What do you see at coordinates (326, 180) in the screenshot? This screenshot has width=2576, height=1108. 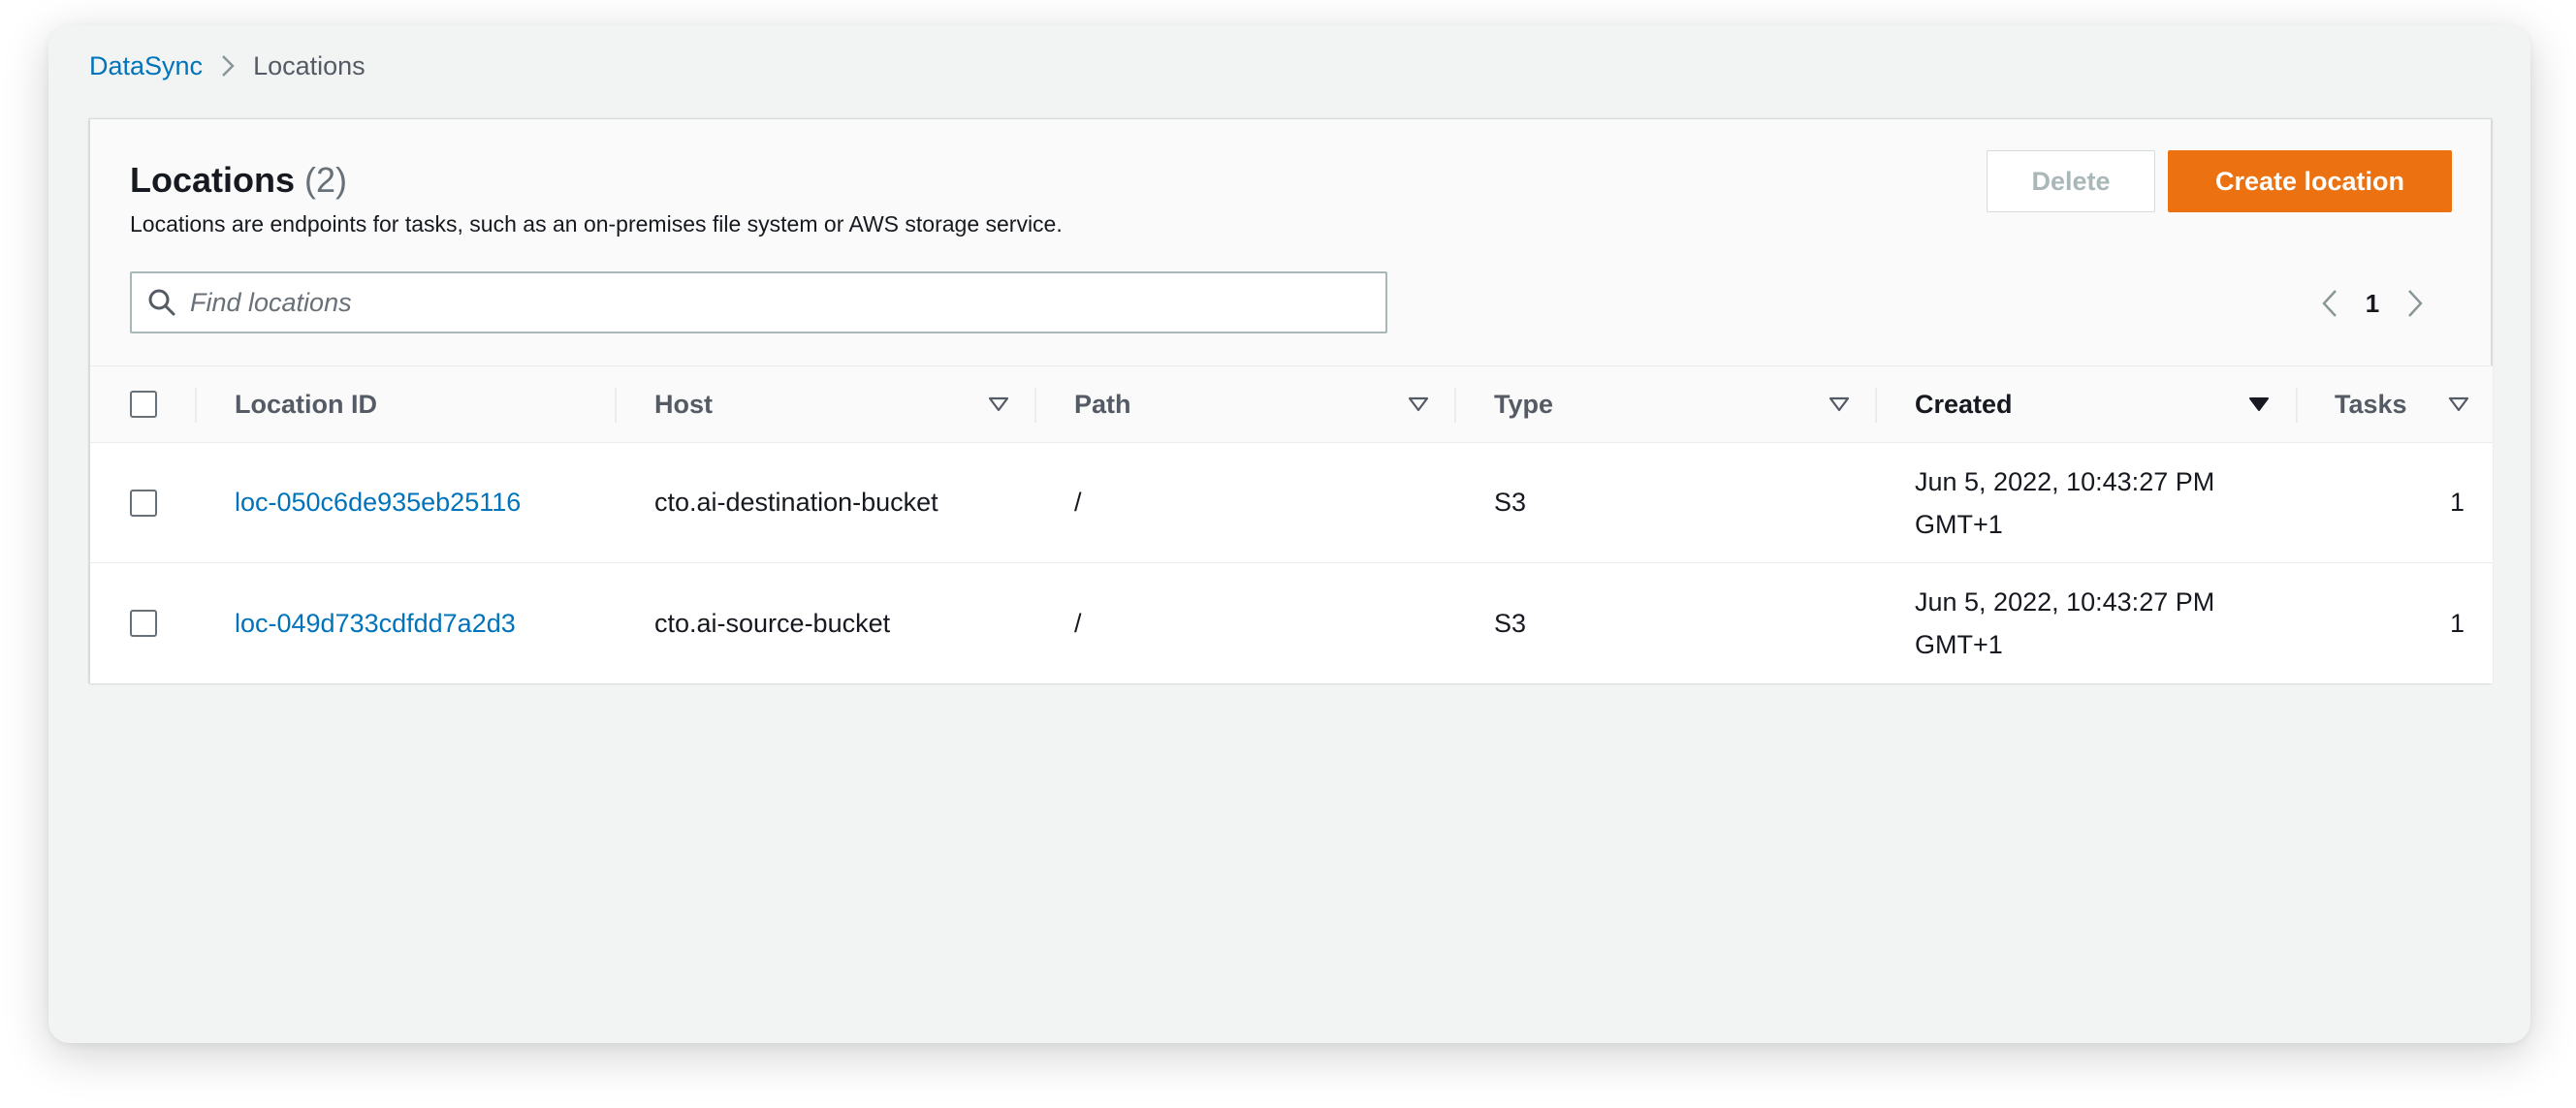 I see `locations-count: (2)` at bounding box center [326, 180].